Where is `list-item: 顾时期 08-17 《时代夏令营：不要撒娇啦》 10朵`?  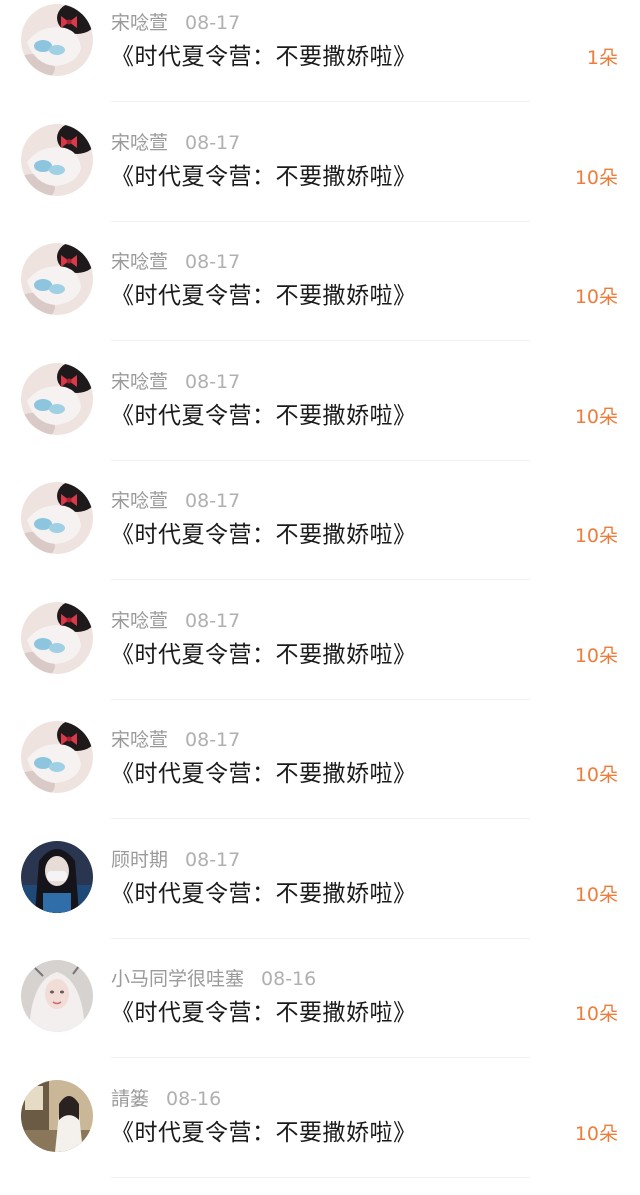 list-item: 顾时期 08-17 《时代夏令营：不要撒娇啦》 10朵 is located at coordinates (320, 897).